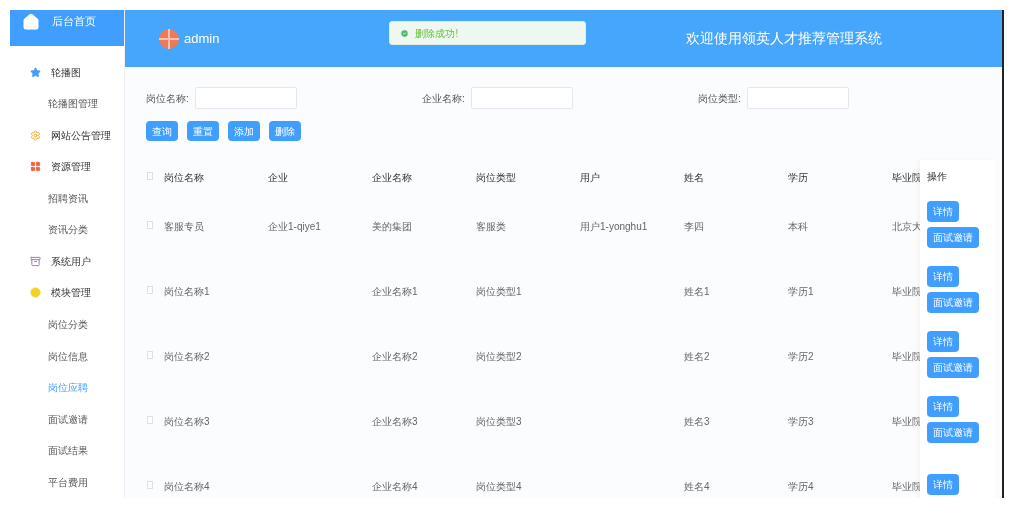 The height and width of the screenshot is (516, 1023). What do you see at coordinates (162, 131) in the screenshot?
I see `action-button: 查询` at bounding box center [162, 131].